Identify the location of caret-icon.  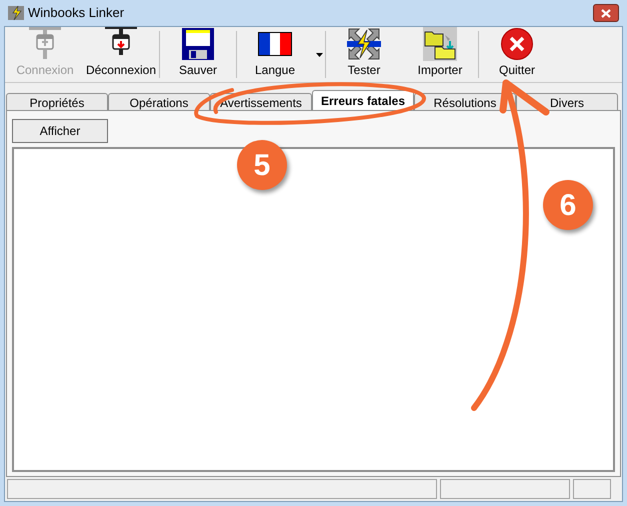
(319, 54).